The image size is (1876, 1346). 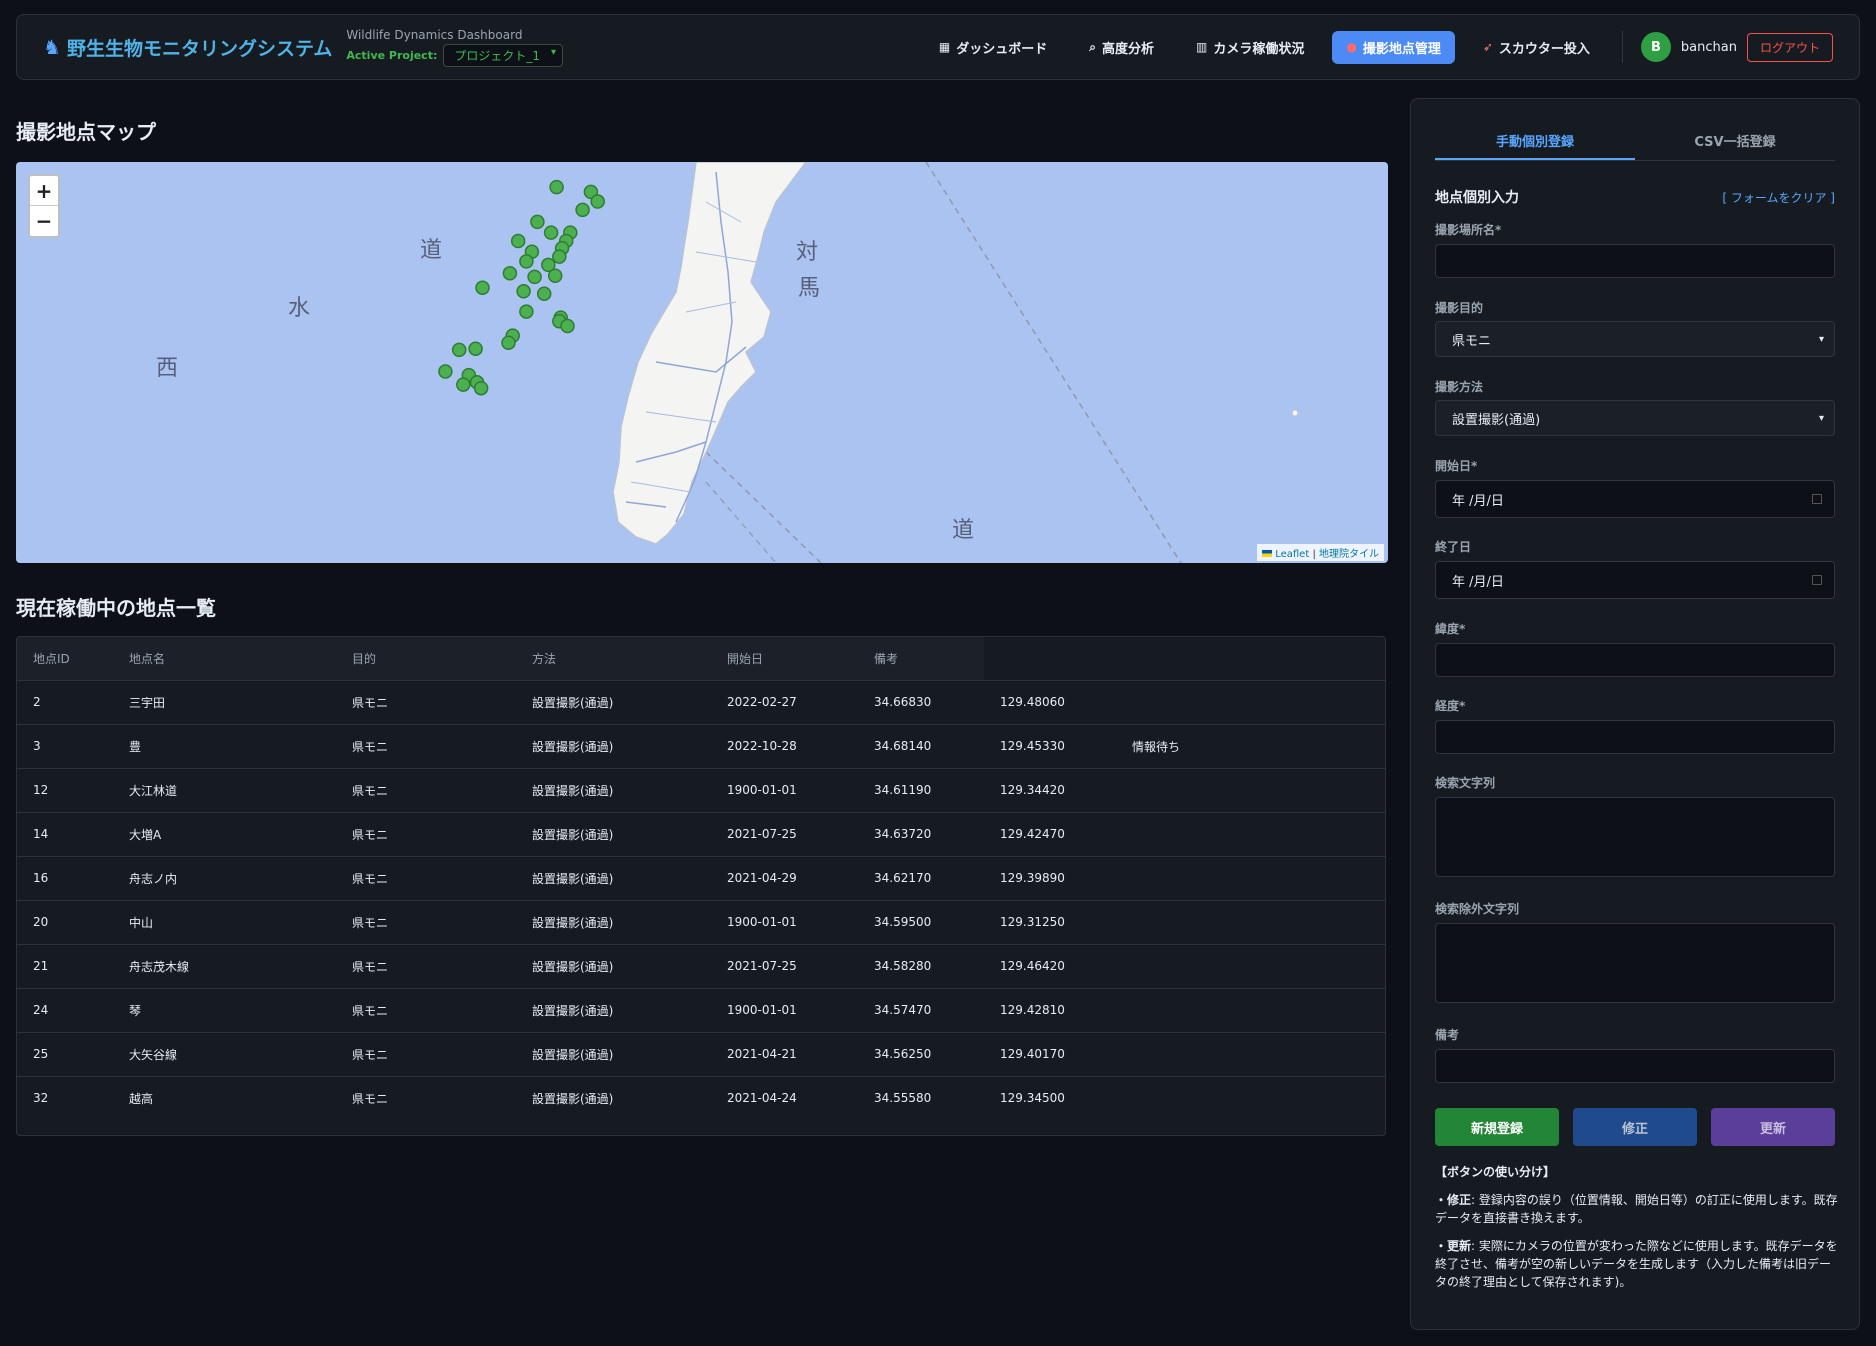 I want to click on nav-site-label: 撮影地点管理, so click(x=1401, y=49).